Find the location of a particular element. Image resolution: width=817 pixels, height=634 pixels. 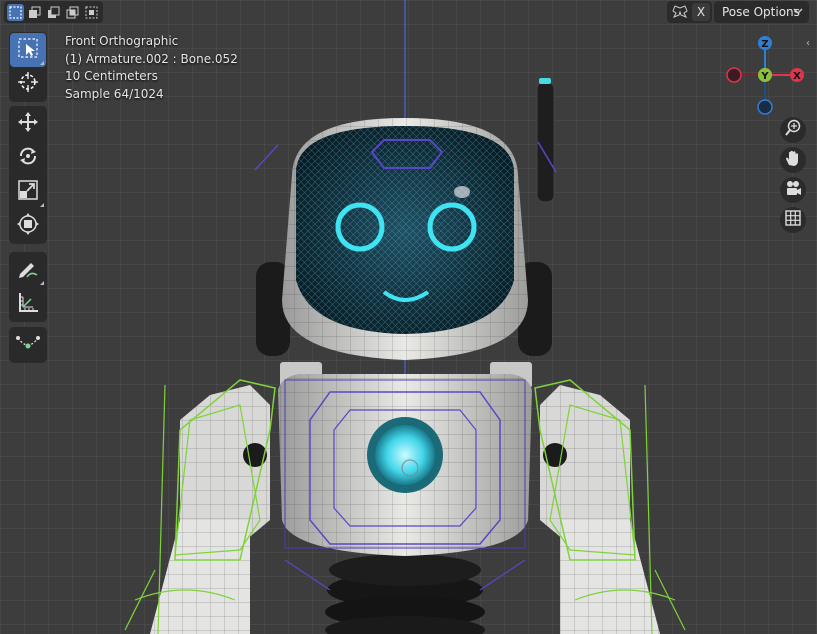

render-samples-text: Sample 64/1024 is located at coordinates (114, 93).